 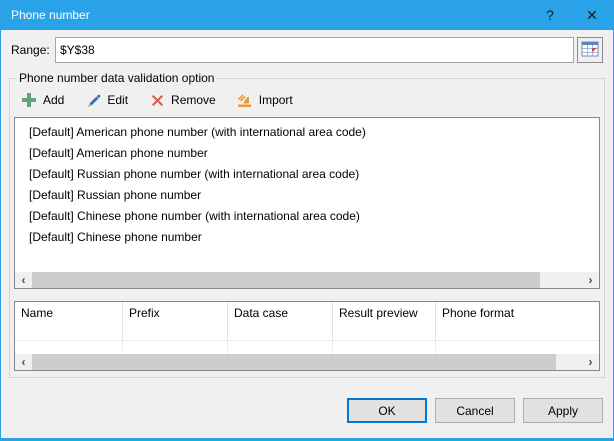 What do you see at coordinates (307, 101) in the screenshot?
I see `toolbar: Add Edit Remove Import` at bounding box center [307, 101].